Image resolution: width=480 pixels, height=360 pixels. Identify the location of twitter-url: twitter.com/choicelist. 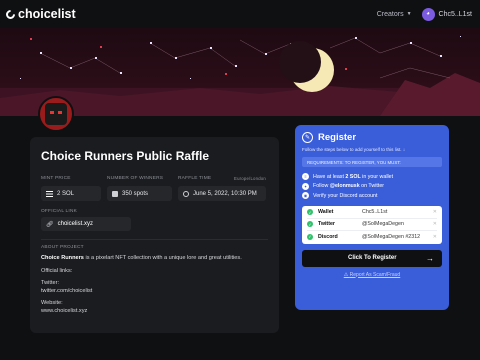
(66, 291).